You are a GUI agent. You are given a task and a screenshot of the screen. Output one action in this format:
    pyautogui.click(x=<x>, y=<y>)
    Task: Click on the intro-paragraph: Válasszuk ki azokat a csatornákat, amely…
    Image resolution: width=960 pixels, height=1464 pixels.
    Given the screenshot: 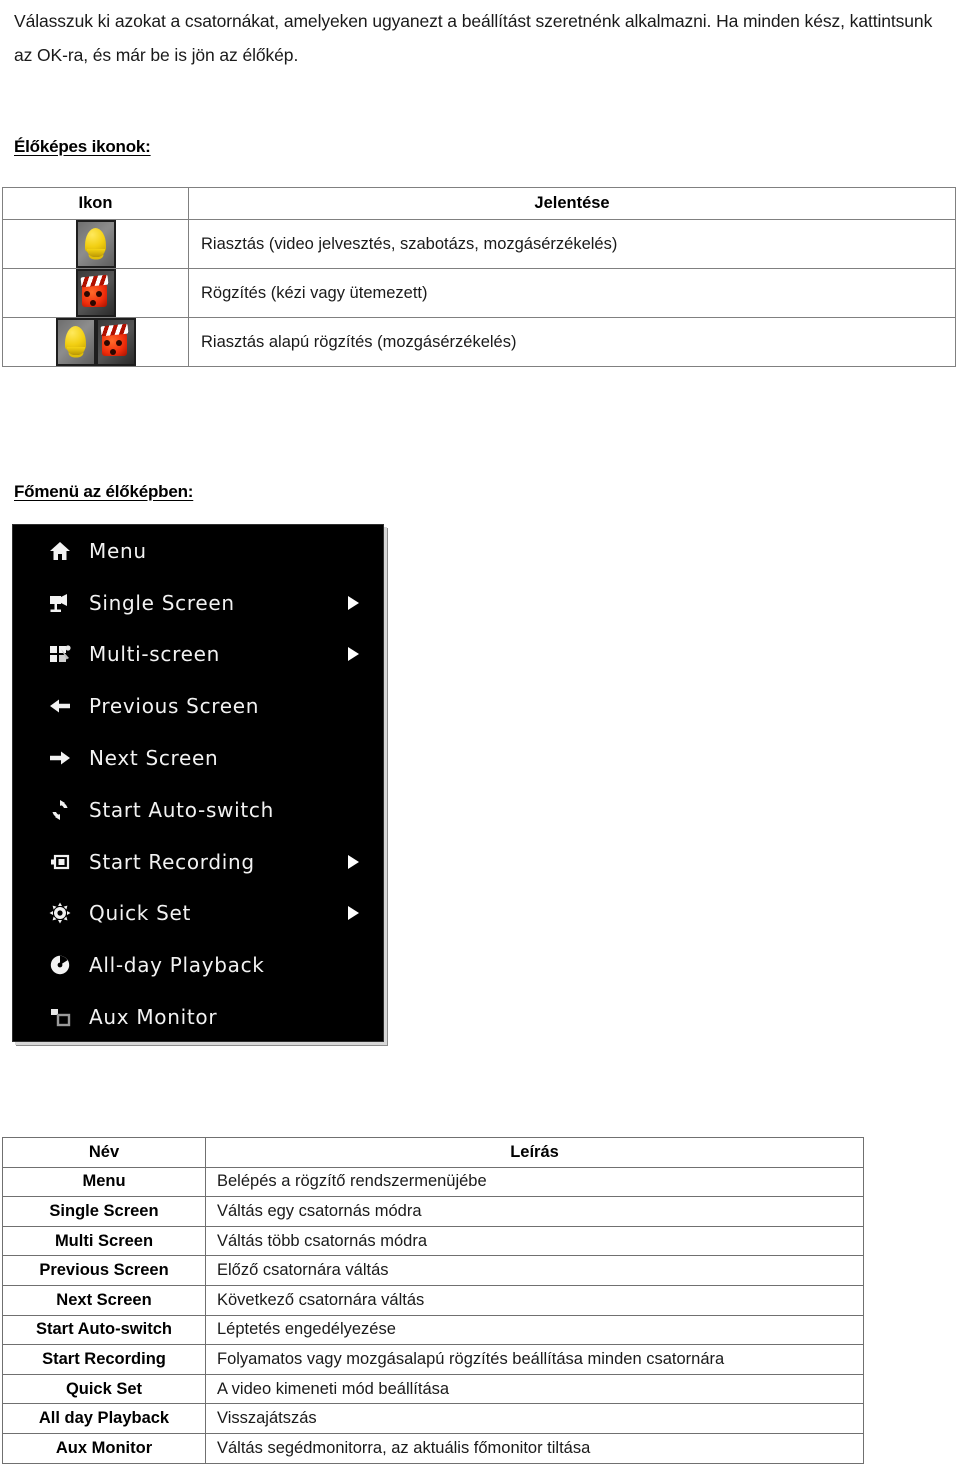 What is the action you would take?
    pyautogui.click(x=473, y=38)
    